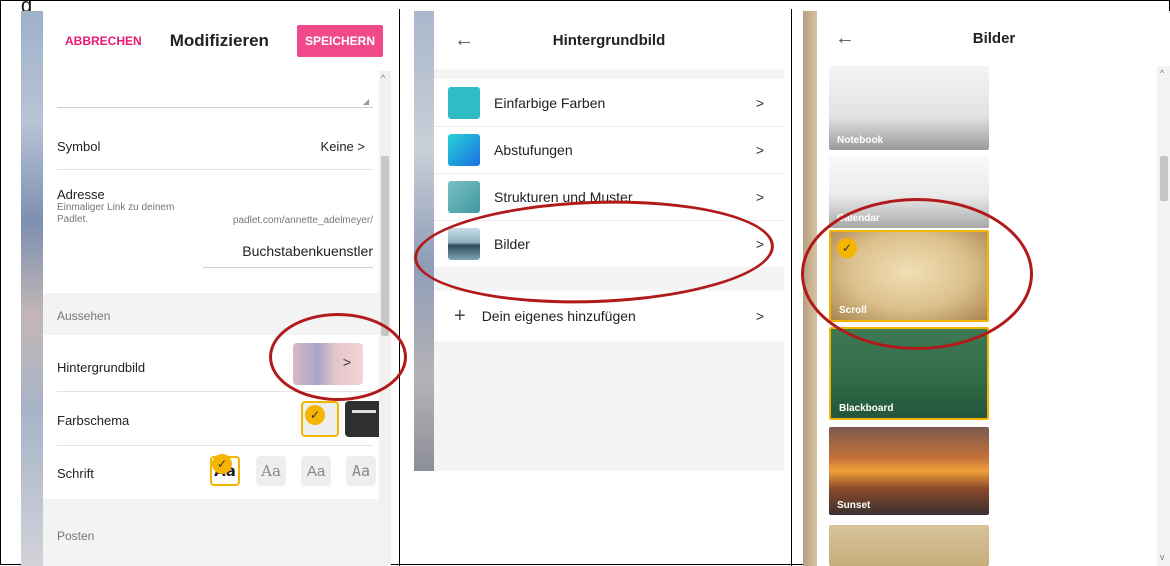  What do you see at coordinates (116, 213) in the screenshot?
I see `address-hint: Einmaliger Link zu deinem Padlet.` at bounding box center [116, 213].